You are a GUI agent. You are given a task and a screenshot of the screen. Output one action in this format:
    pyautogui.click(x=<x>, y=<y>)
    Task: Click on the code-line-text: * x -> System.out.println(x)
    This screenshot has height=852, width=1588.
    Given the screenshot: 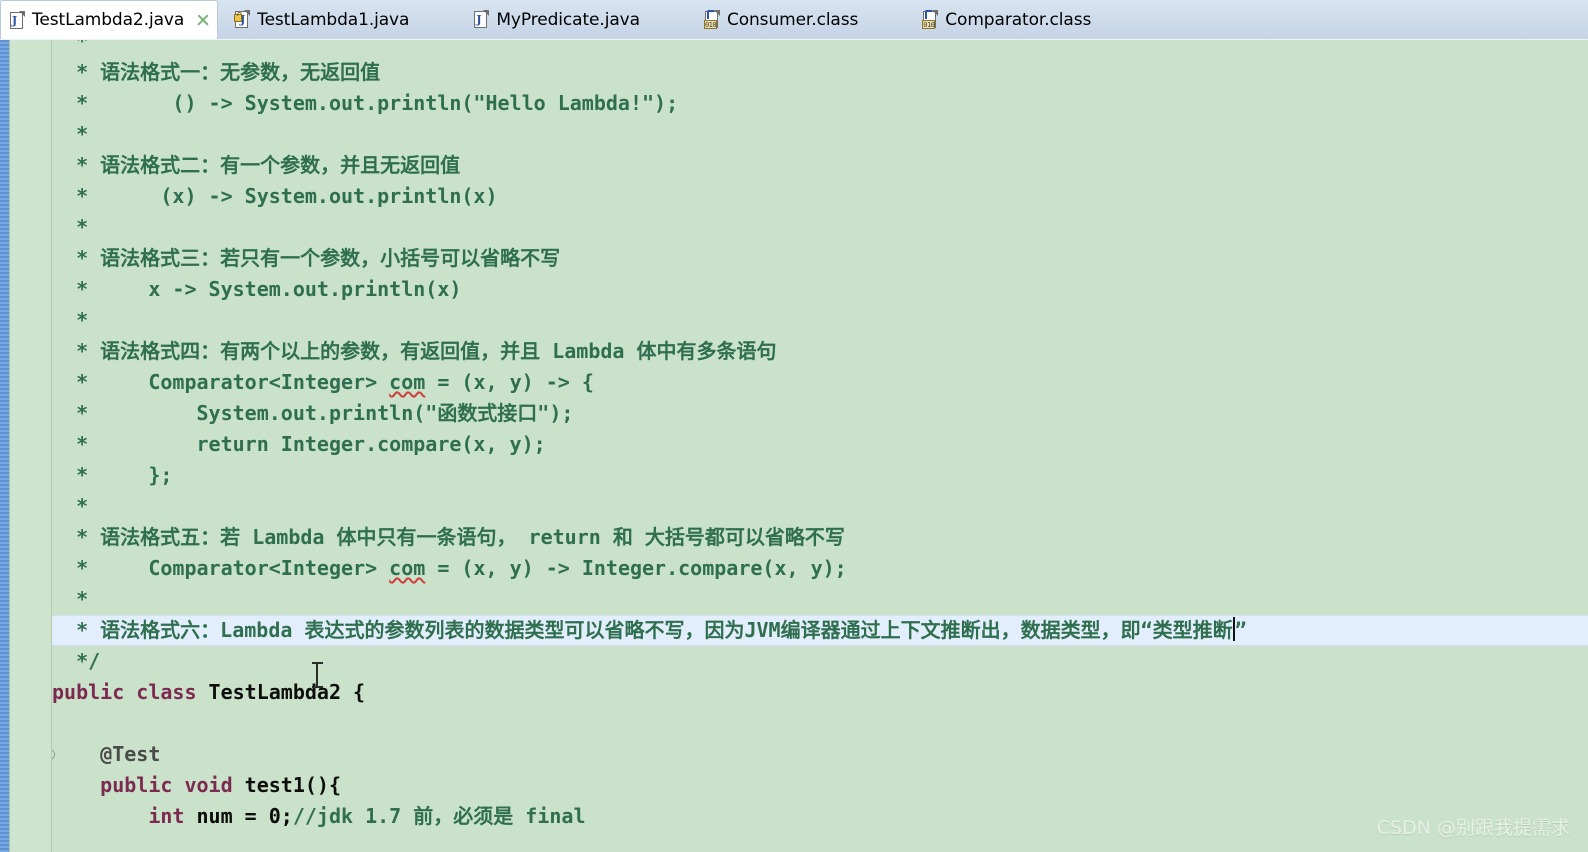 What is the action you would take?
    pyautogui.click(x=256, y=289)
    